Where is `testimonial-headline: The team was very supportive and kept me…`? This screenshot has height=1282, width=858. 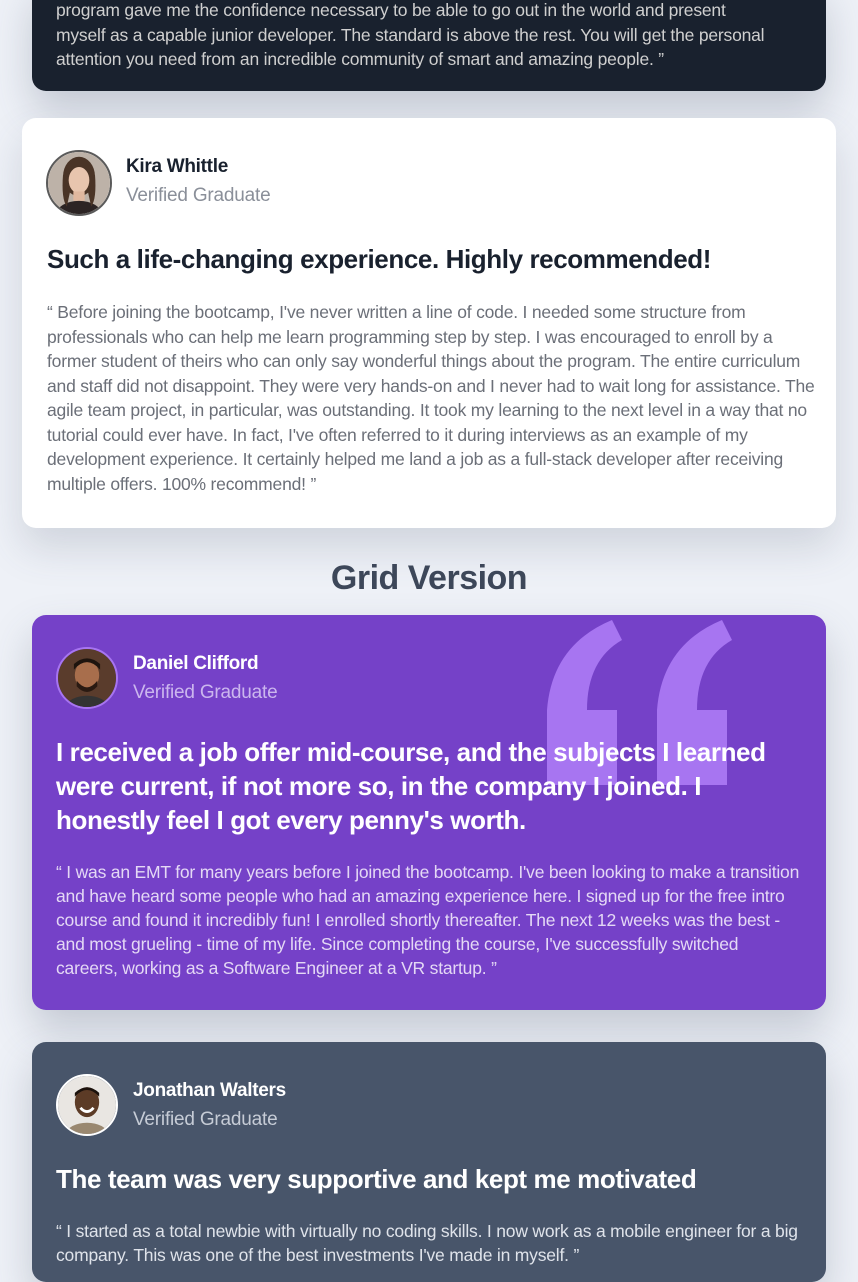 testimonial-headline: The team was very supportive and kept me… is located at coordinates (376, 1179).